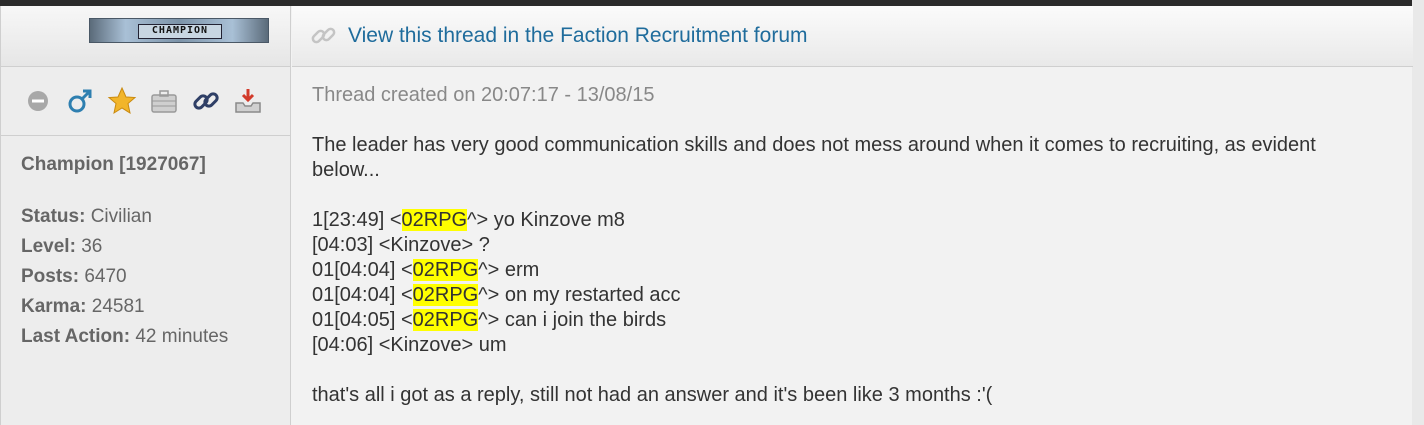 This screenshot has height=425, width=1424. Describe the element at coordinates (842, 220) in the screenshot. I see `chat-line: 1[23:49] <02RPG^> yo Kinzove m8` at that location.